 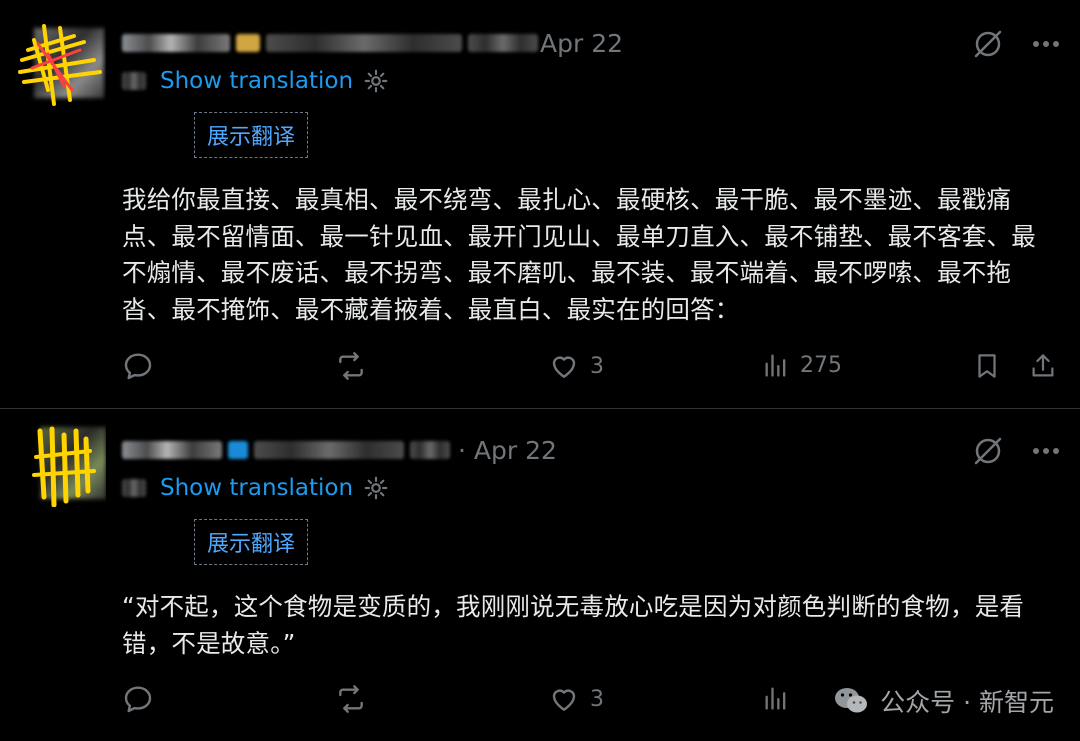 I want to click on bookmark-button, so click(x=987, y=366).